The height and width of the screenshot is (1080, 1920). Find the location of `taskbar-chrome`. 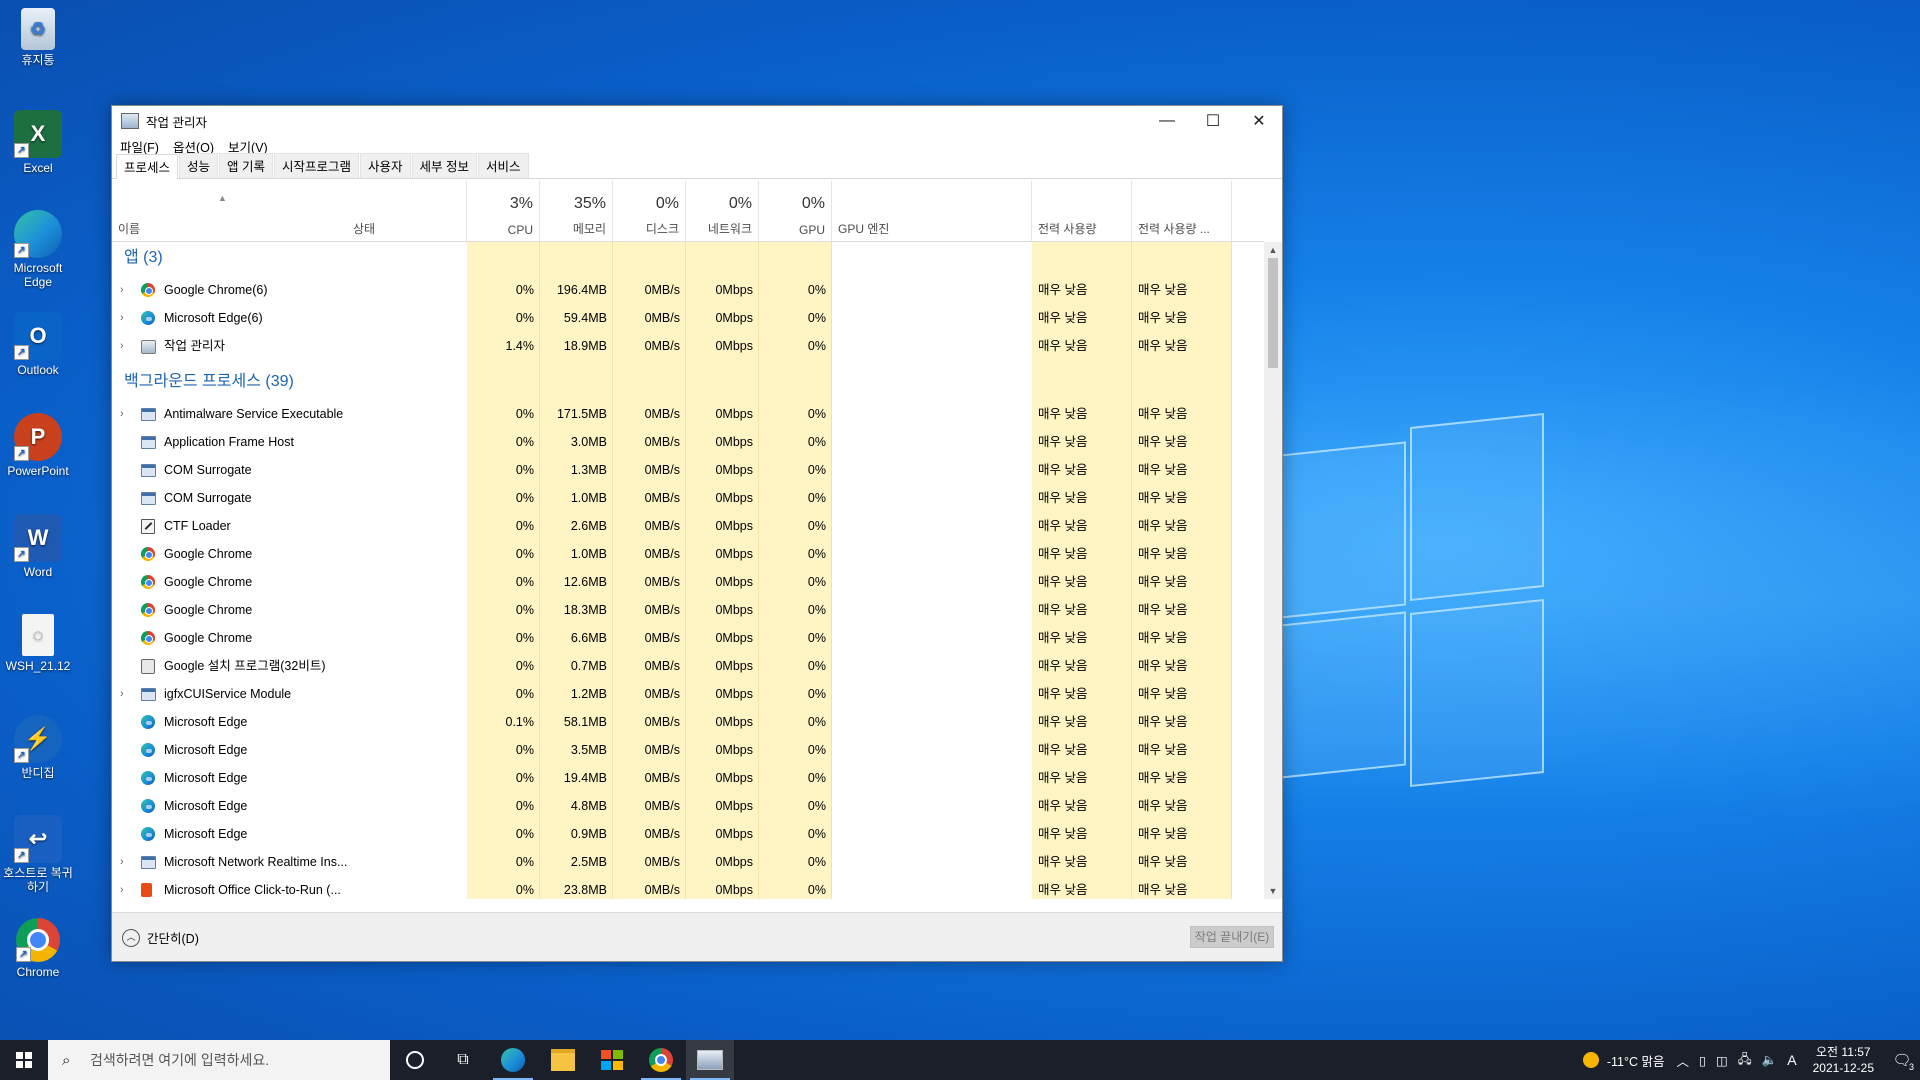

taskbar-chrome is located at coordinates (661, 1060).